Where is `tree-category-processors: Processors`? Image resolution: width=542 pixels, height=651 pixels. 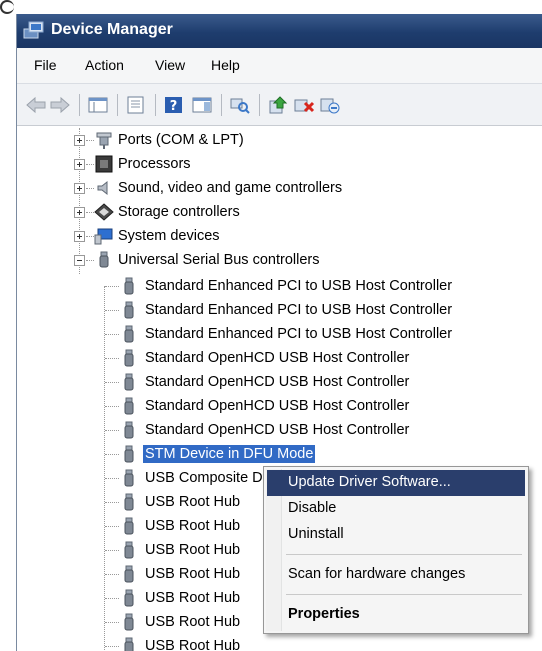
tree-category-processors: Processors is located at coordinates (279, 164).